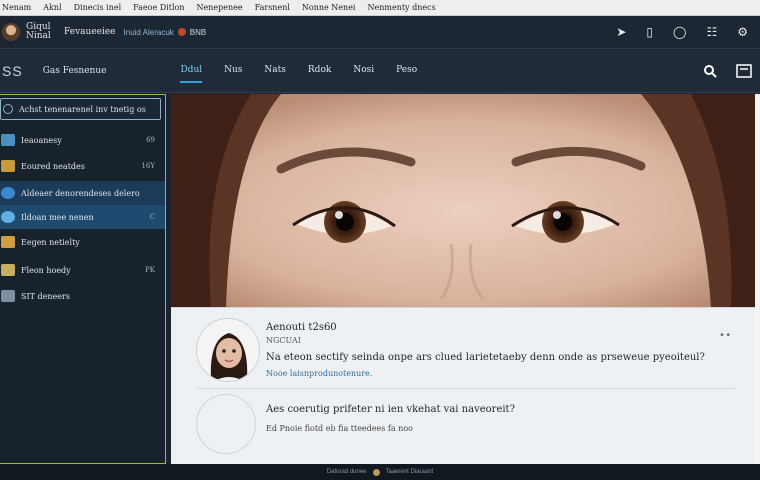  I want to click on divider, so click(465, 388).